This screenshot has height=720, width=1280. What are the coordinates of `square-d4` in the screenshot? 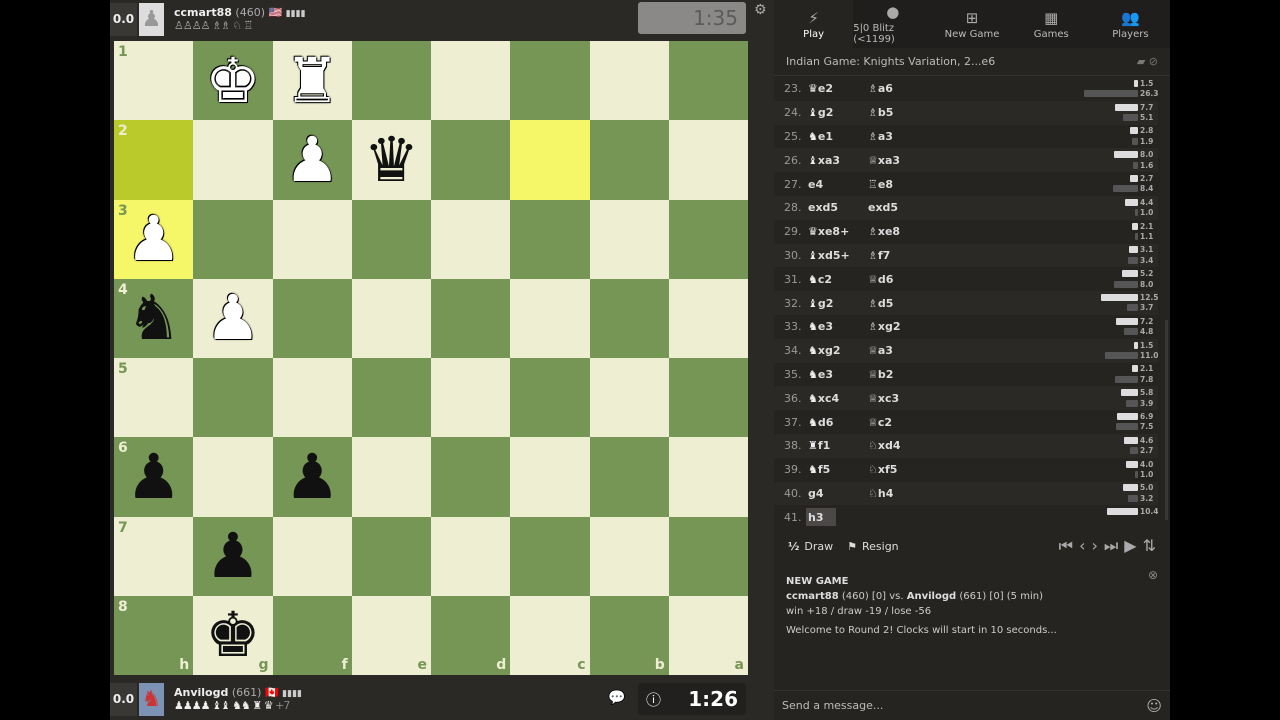 It's located at (471, 318).